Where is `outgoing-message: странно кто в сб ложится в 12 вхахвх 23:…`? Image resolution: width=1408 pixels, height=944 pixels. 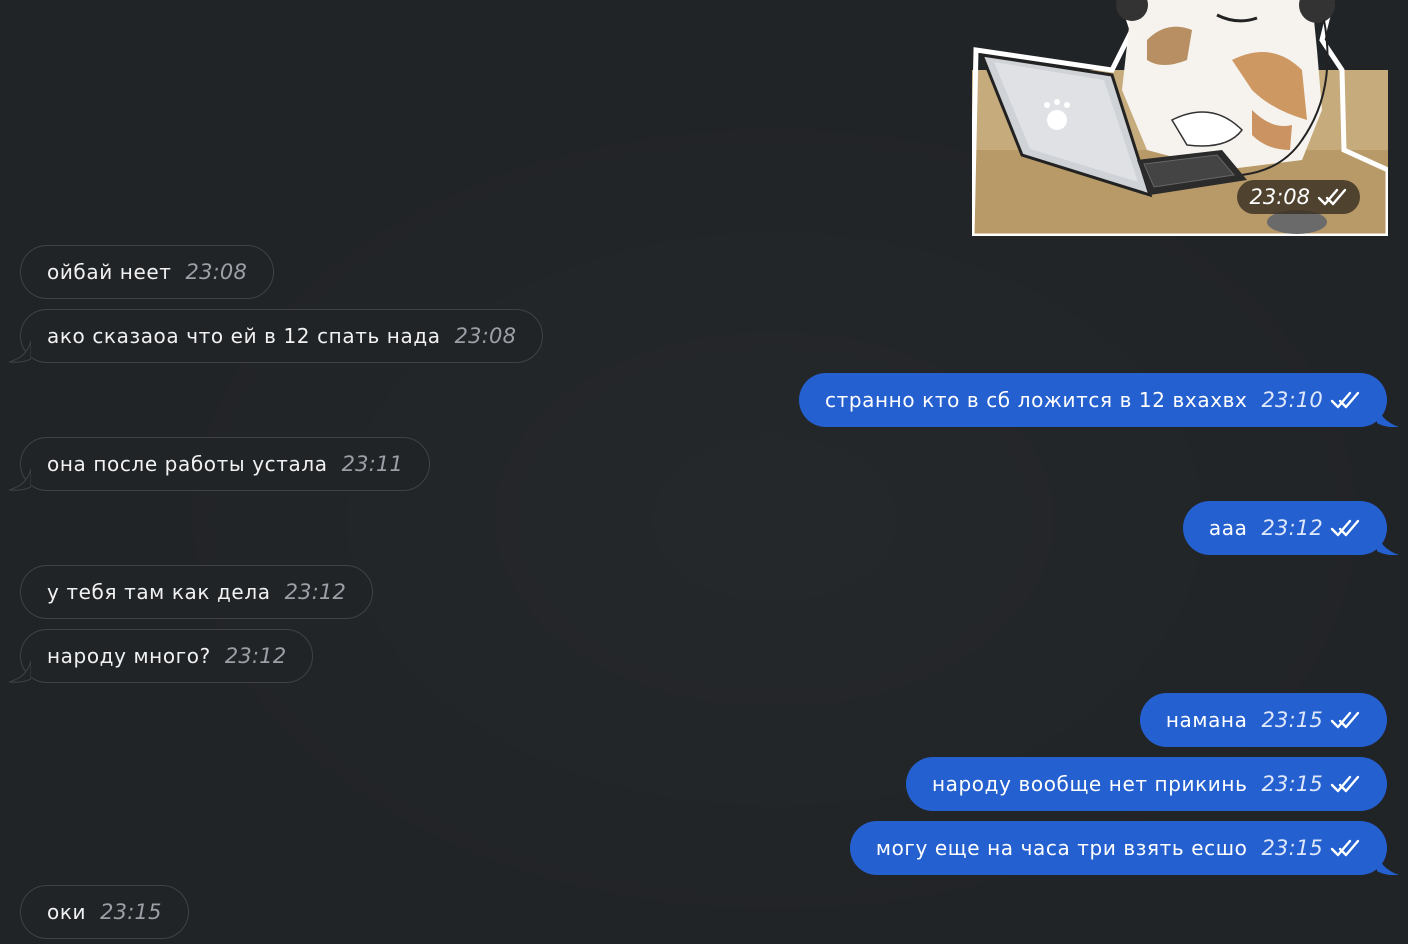
outgoing-message: странно кто в сб ложится в 12 вхахвх 23:… is located at coordinates (1099, 400).